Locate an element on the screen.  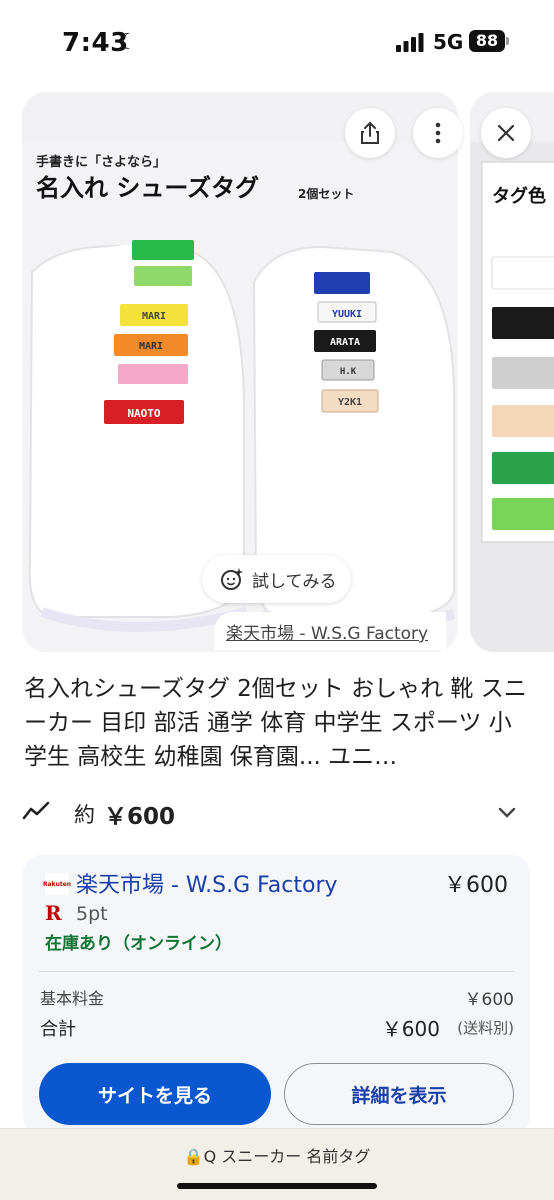
close-button is located at coordinates (506, 133).